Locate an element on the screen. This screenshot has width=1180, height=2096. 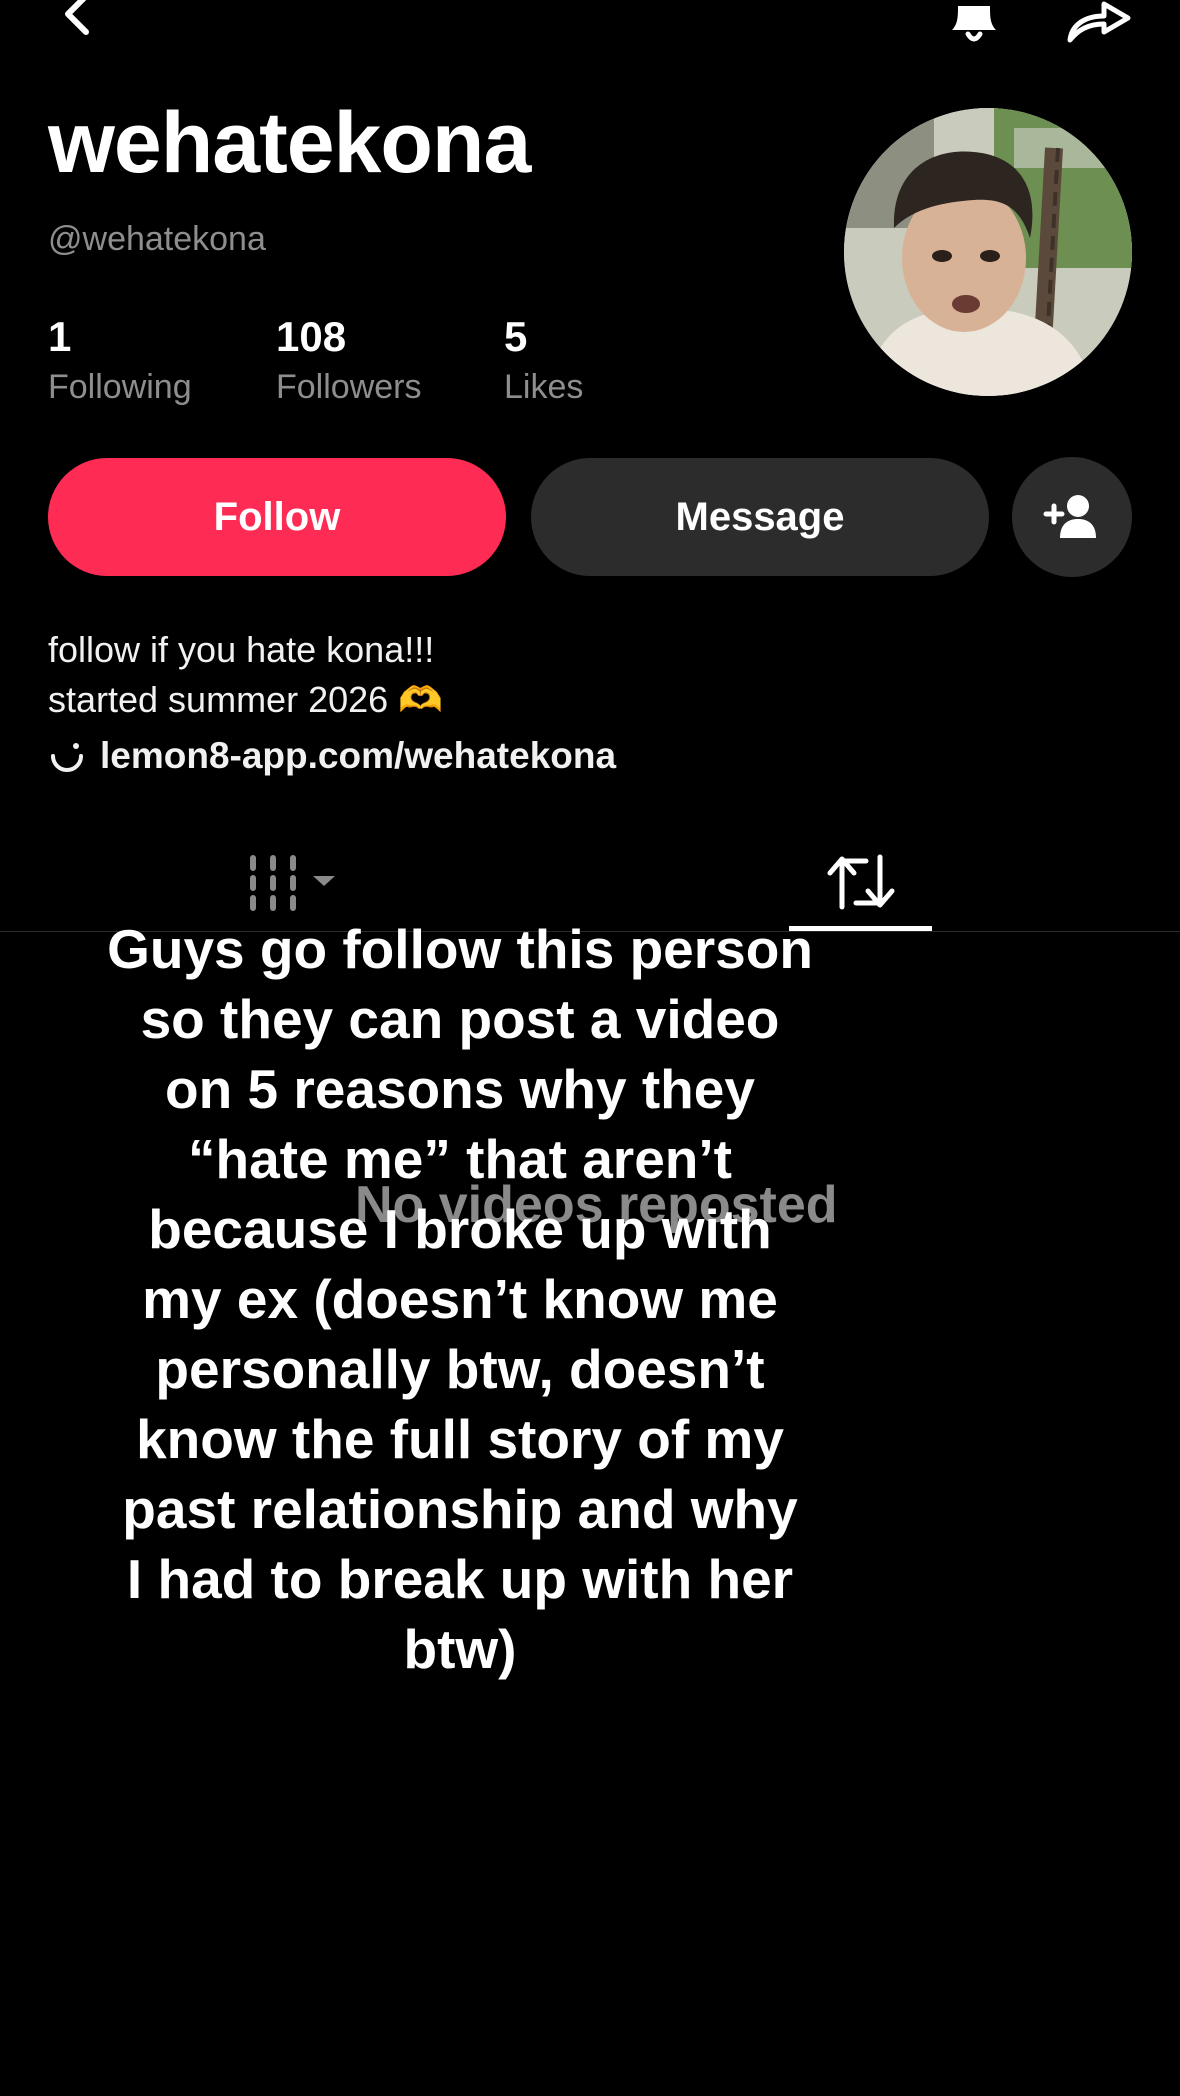
avatar is located at coordinates (988, 252).